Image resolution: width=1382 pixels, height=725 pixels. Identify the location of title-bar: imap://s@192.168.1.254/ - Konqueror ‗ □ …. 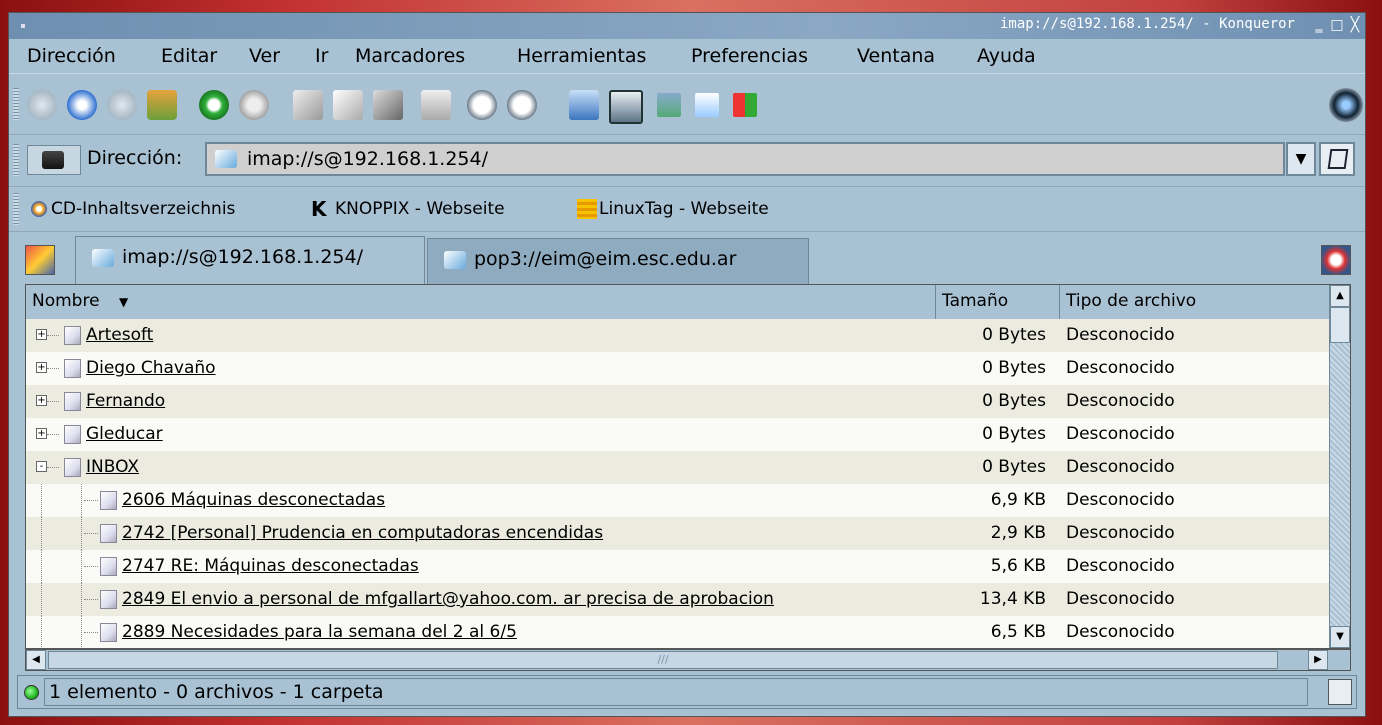
(687, 26).